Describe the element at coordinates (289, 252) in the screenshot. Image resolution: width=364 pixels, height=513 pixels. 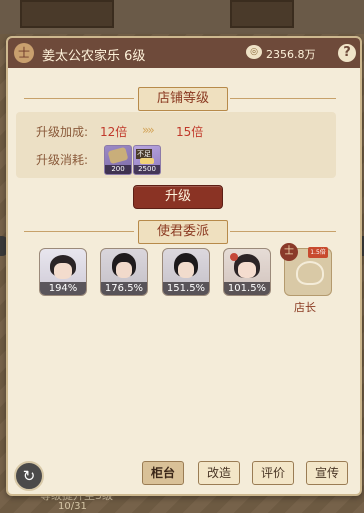
I see `manager-emblem-icon: 士` at that location.